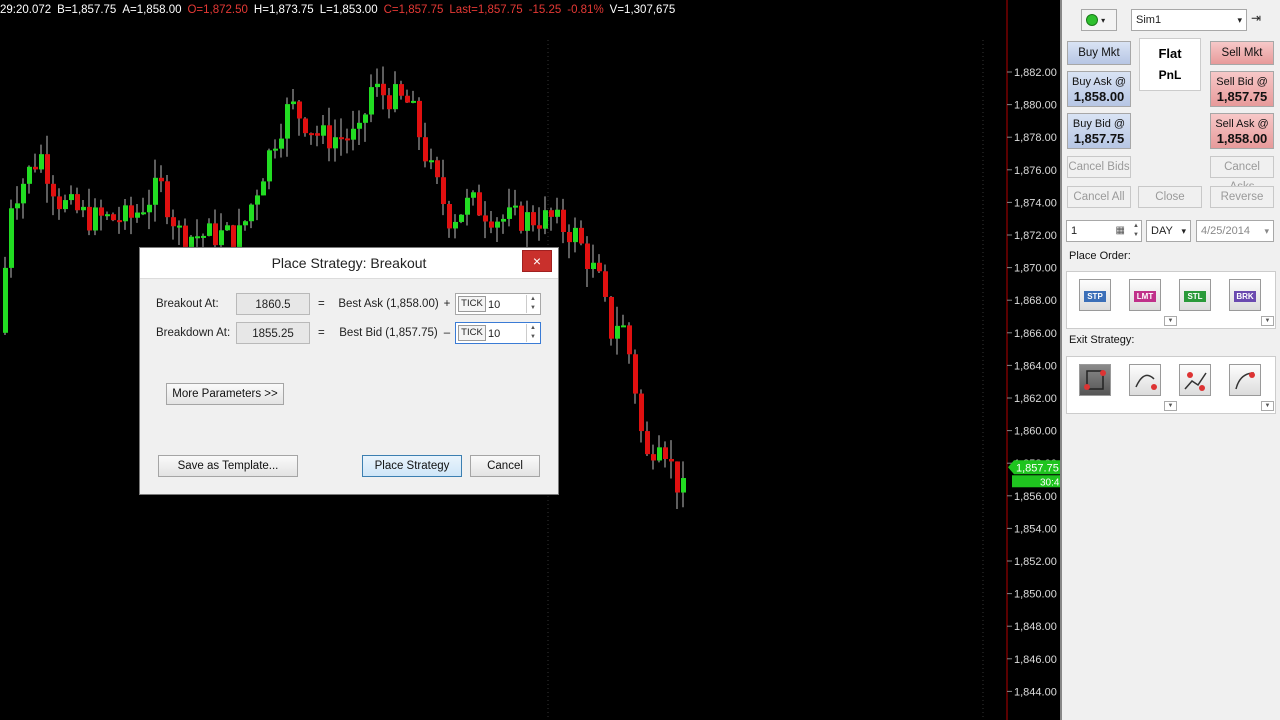 The width and height of the screenshot is (1280, 720). Describe the element at coordinates (1225, 231) in the screenshot. I see `date-value: 4/25/2014` at that location.